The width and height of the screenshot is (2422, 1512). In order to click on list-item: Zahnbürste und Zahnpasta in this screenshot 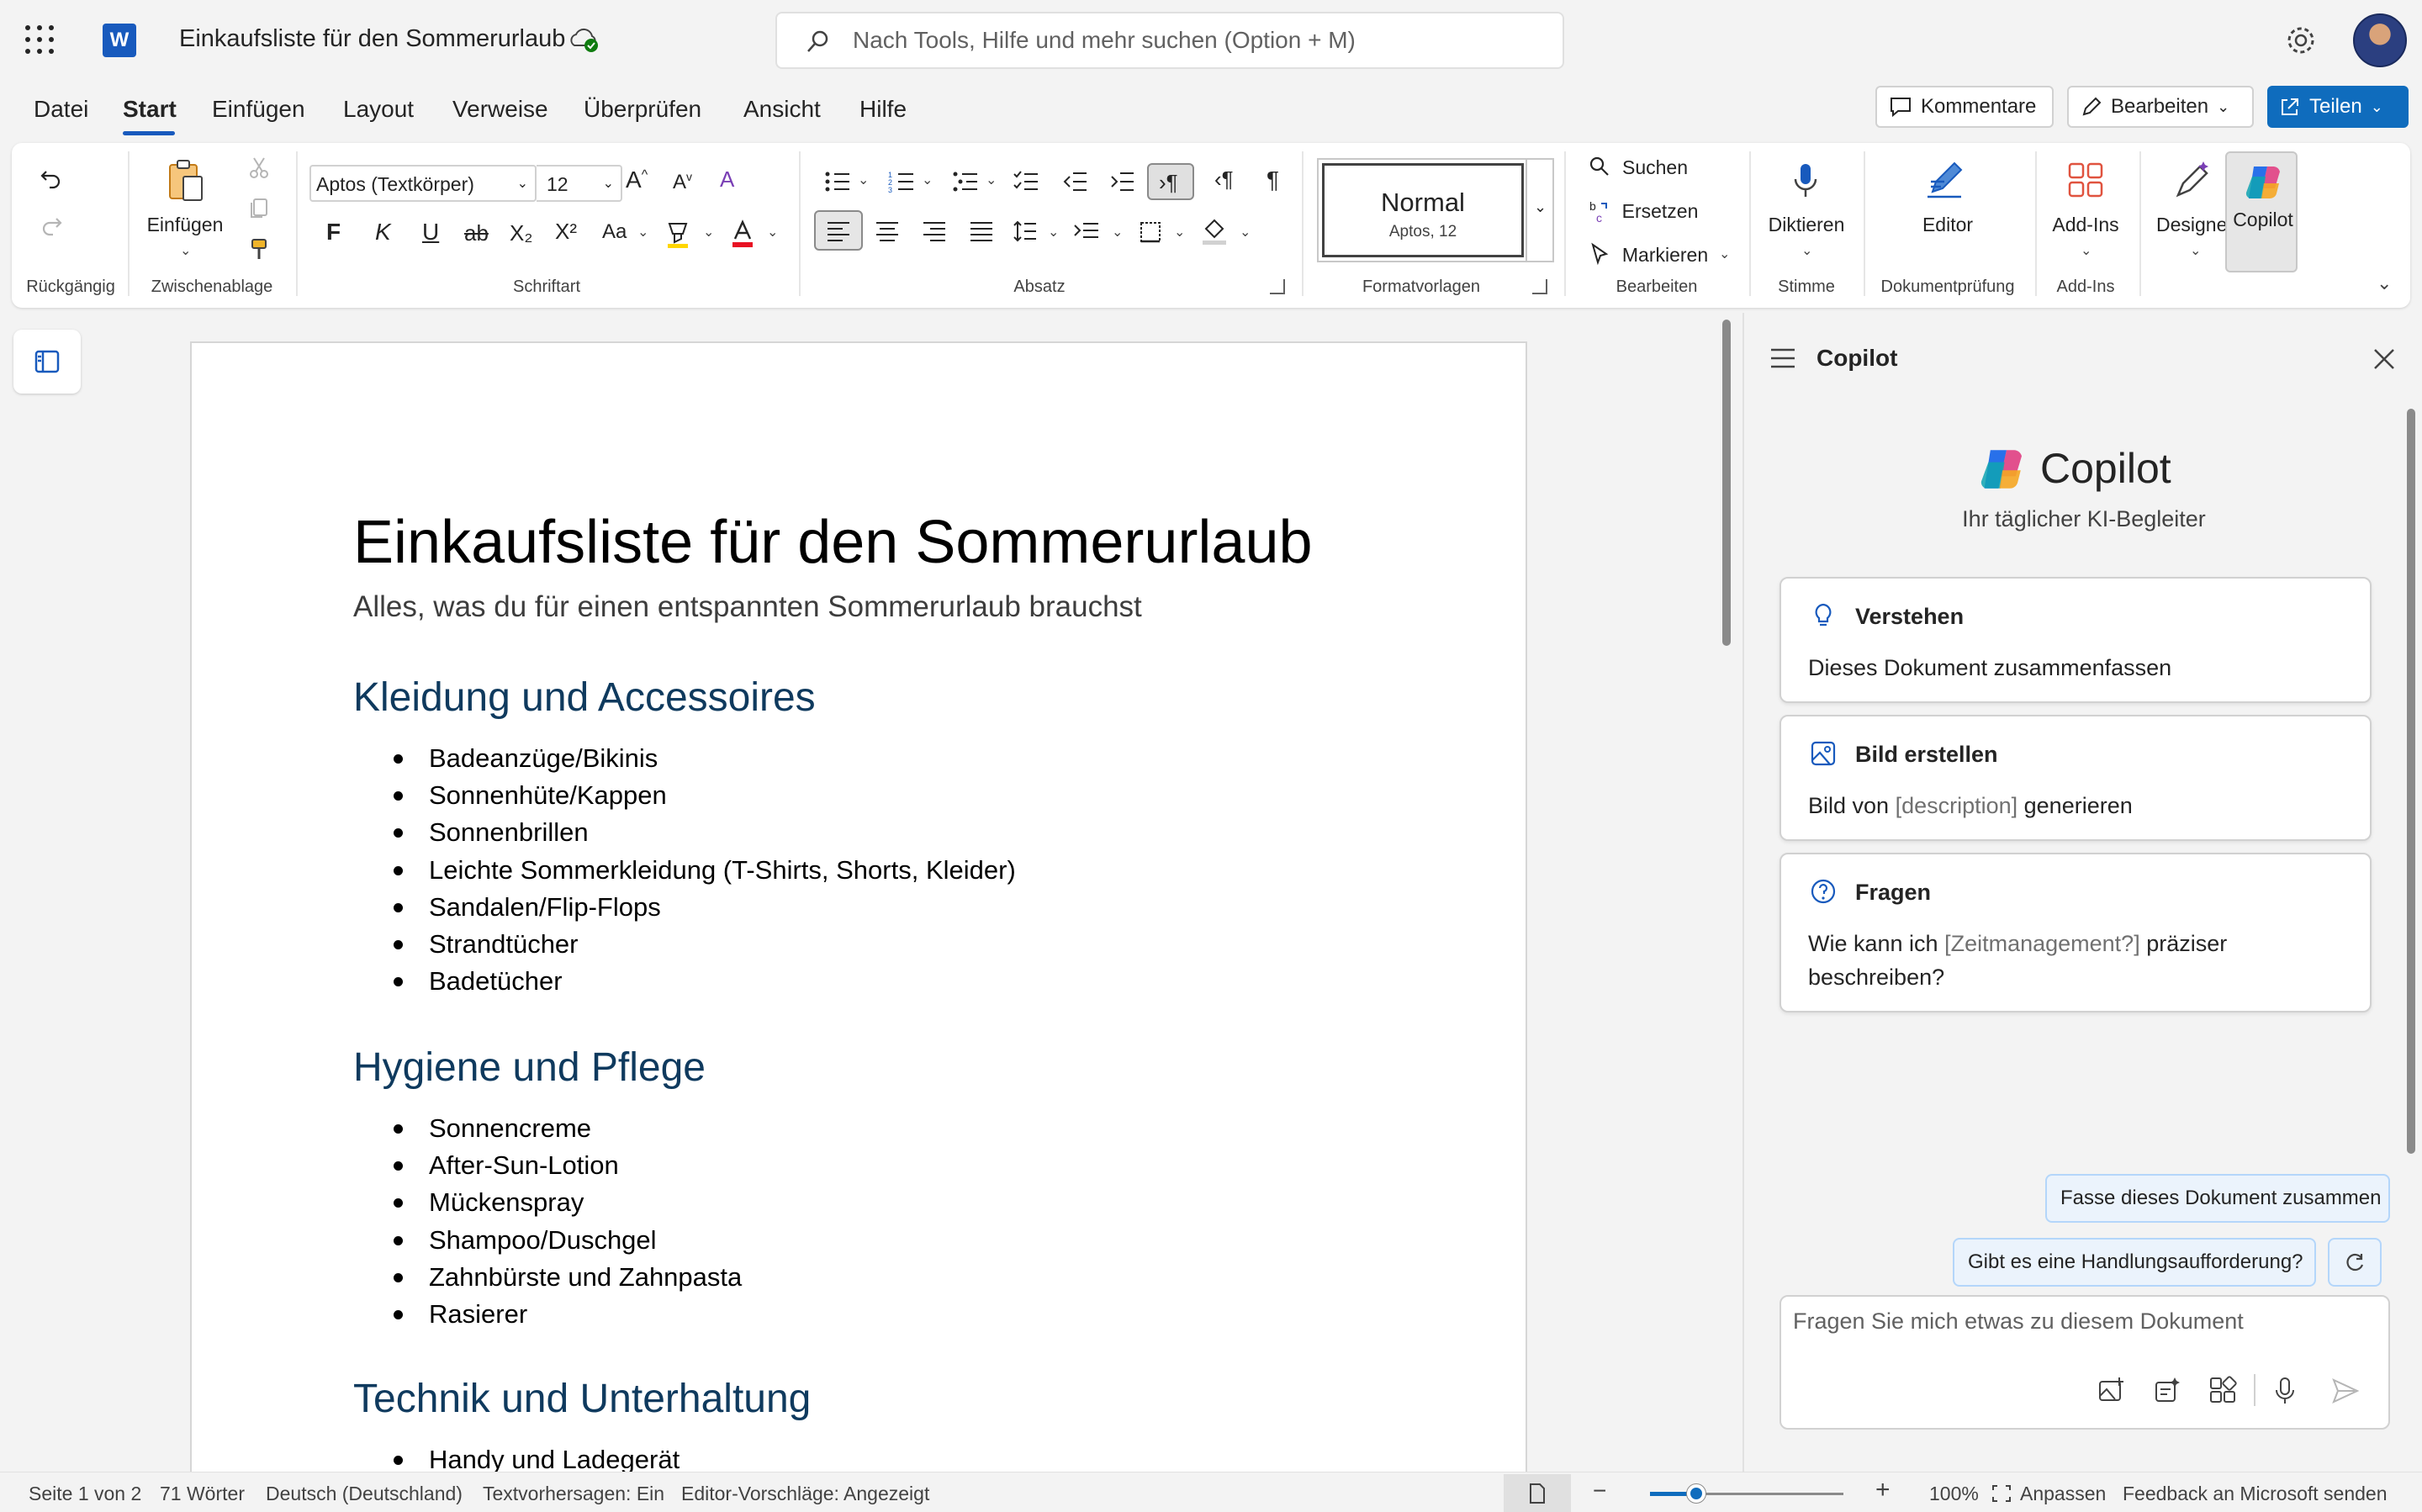, I will do `click(568, 1280)`.